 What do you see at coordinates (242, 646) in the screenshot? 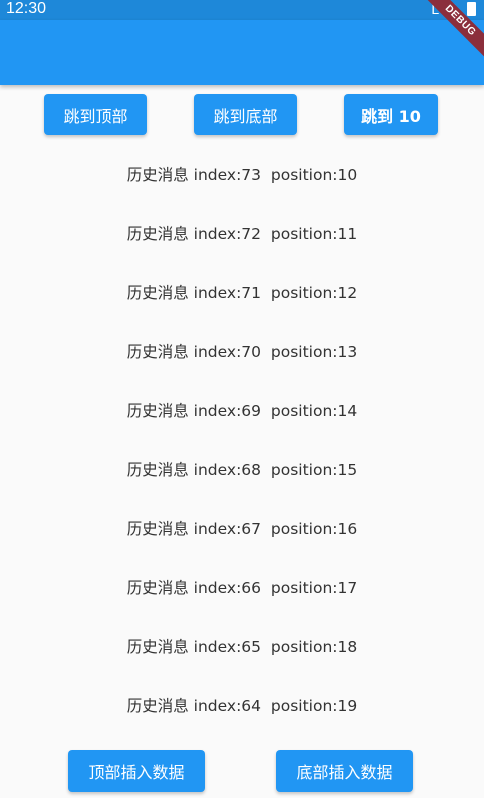
I see `list-item: 历史消息 index:65 position:18` at bounding box center [242, 646].